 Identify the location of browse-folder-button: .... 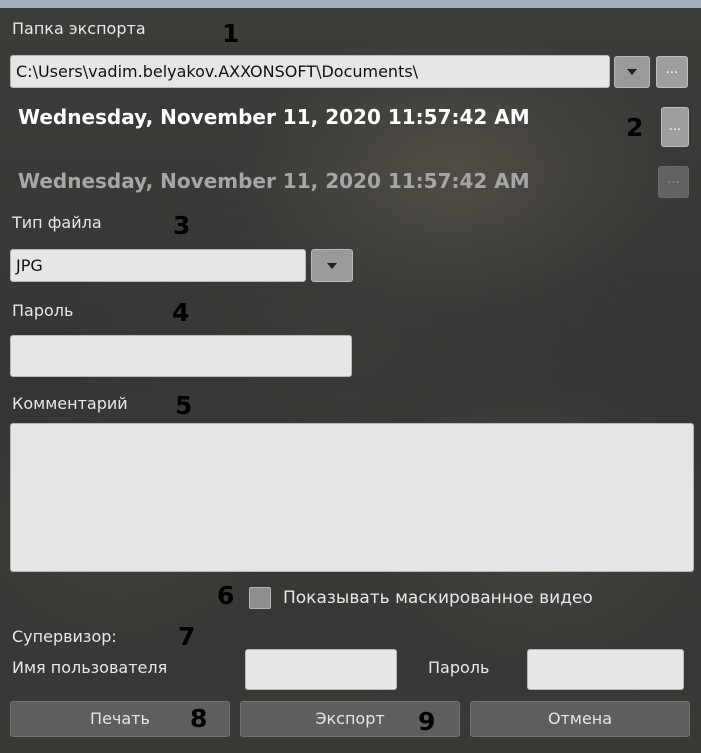
(672, 72).